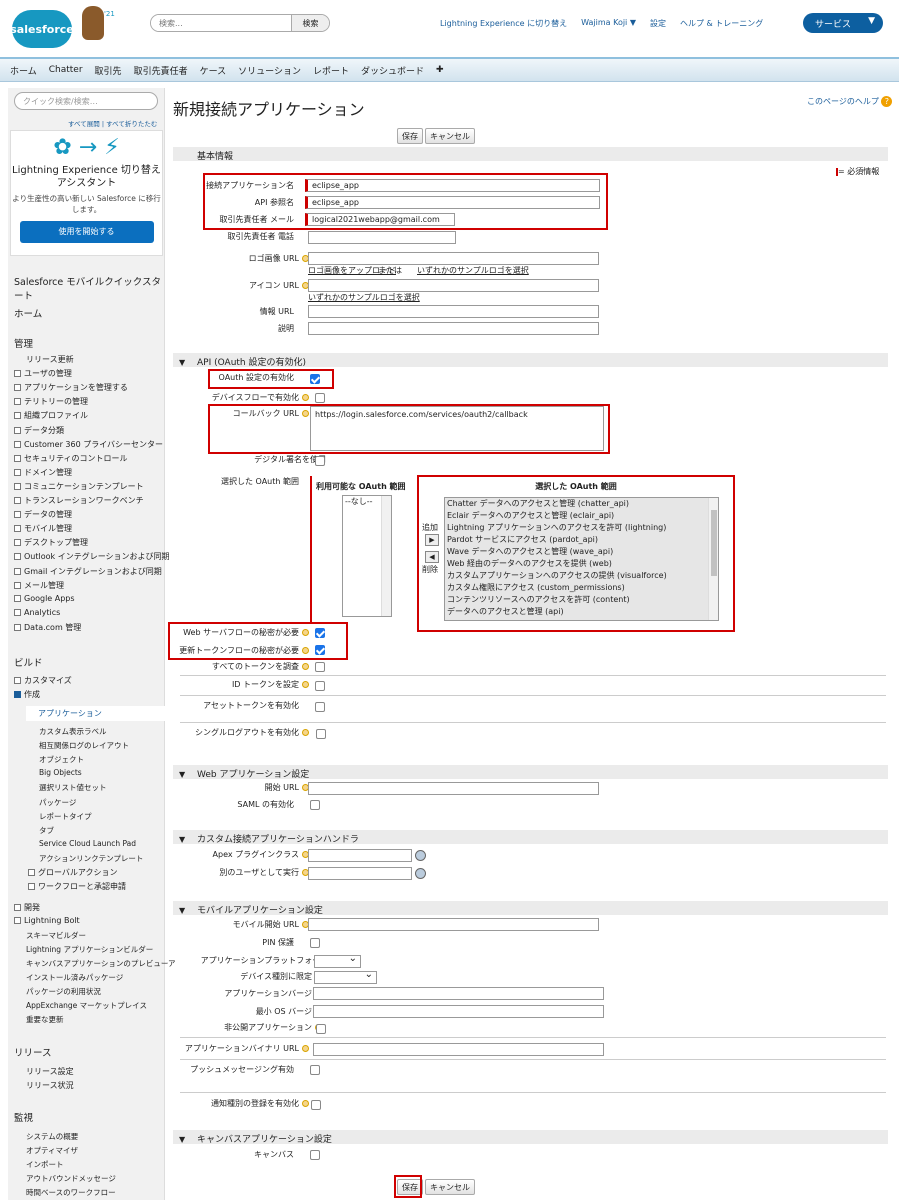 The image size is (899, 1200). What do you see at coordinates (581, 504) in the screenshot?
I see `list-item: Chatter データへのアクセスと管理 (chatter_api)` at bounding box center [581, 504].